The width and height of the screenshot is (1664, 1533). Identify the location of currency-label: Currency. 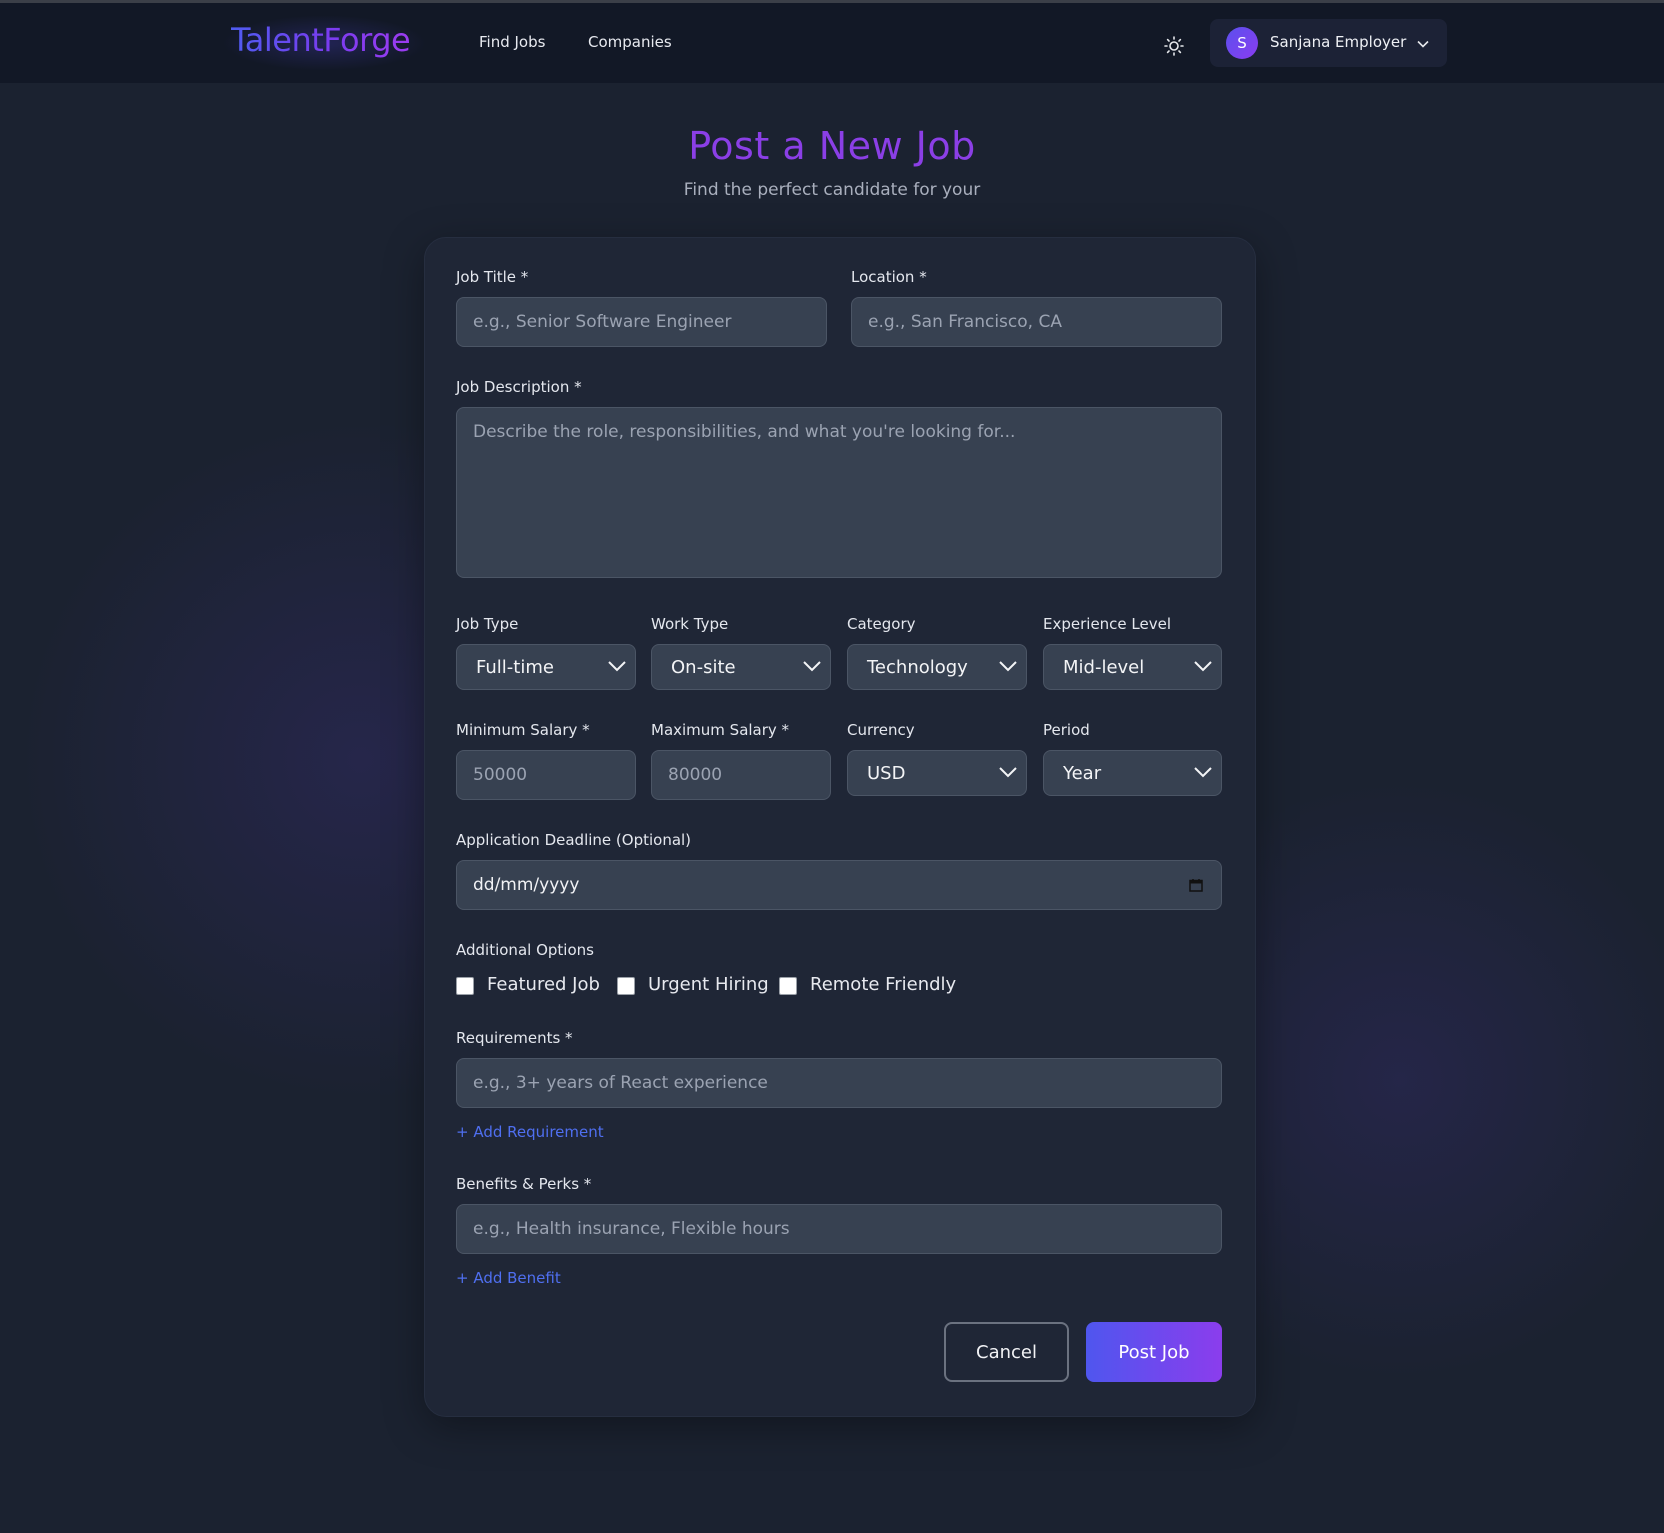
(881, 730).